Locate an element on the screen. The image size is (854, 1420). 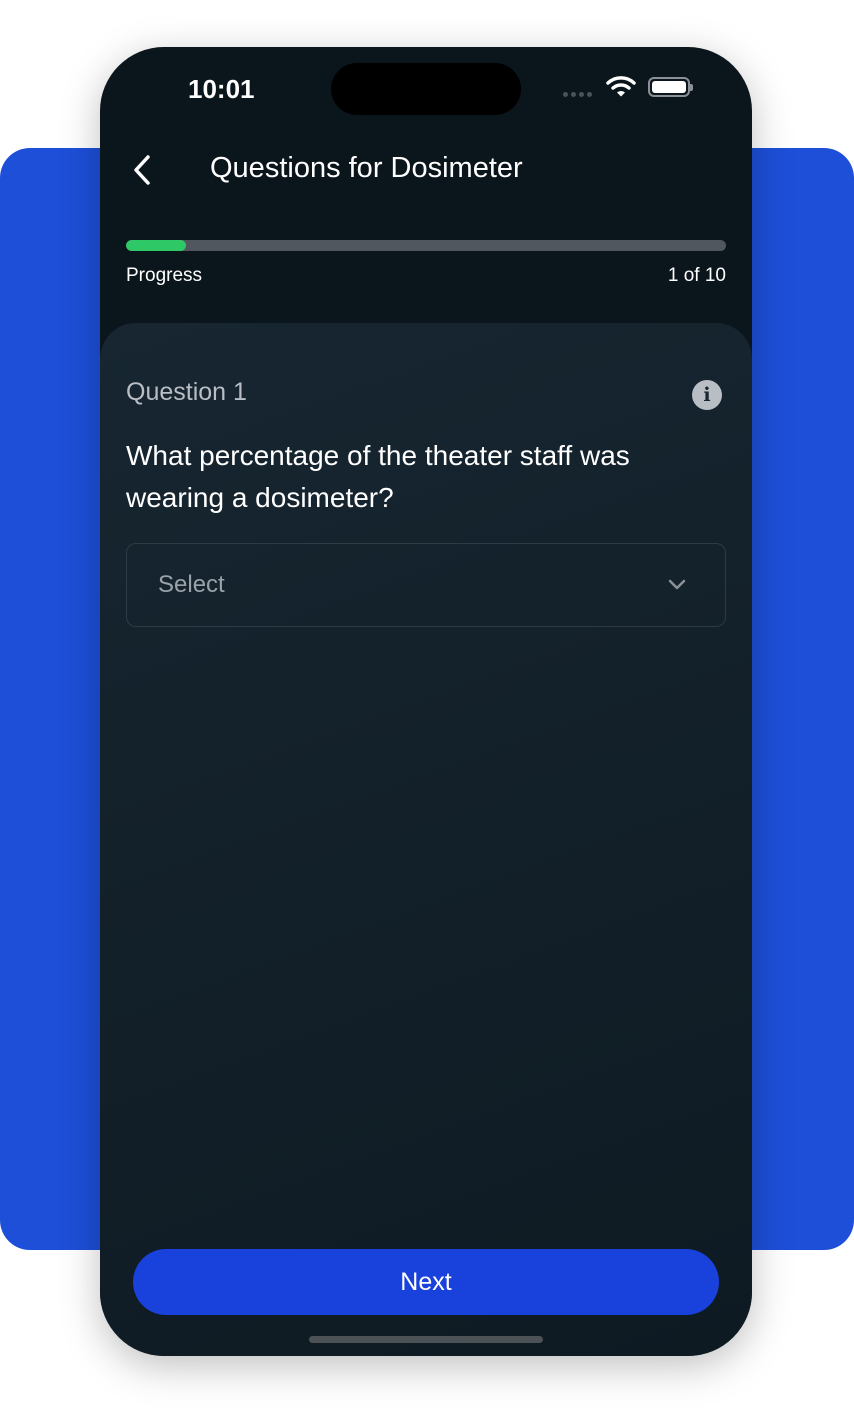
dynamic-island is located at coordinates (426, 89).